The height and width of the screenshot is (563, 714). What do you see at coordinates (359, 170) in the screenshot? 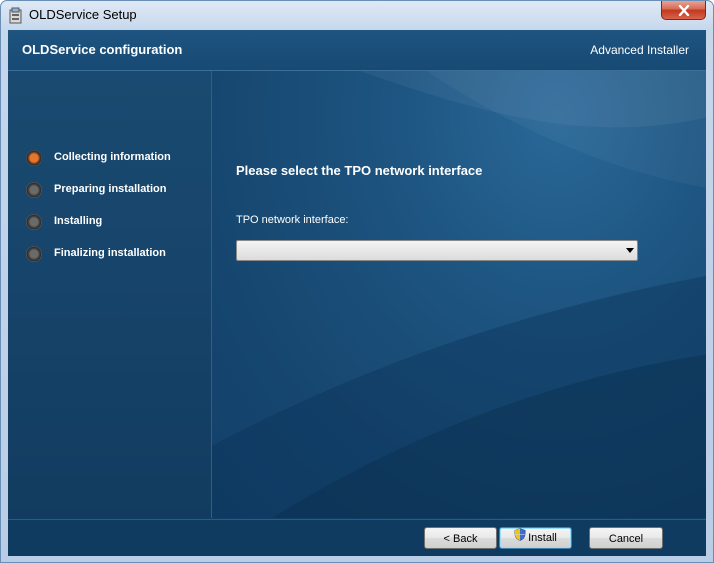
I see `page-heading: Please select the TPO network interface` at bounding box center [359, 170].